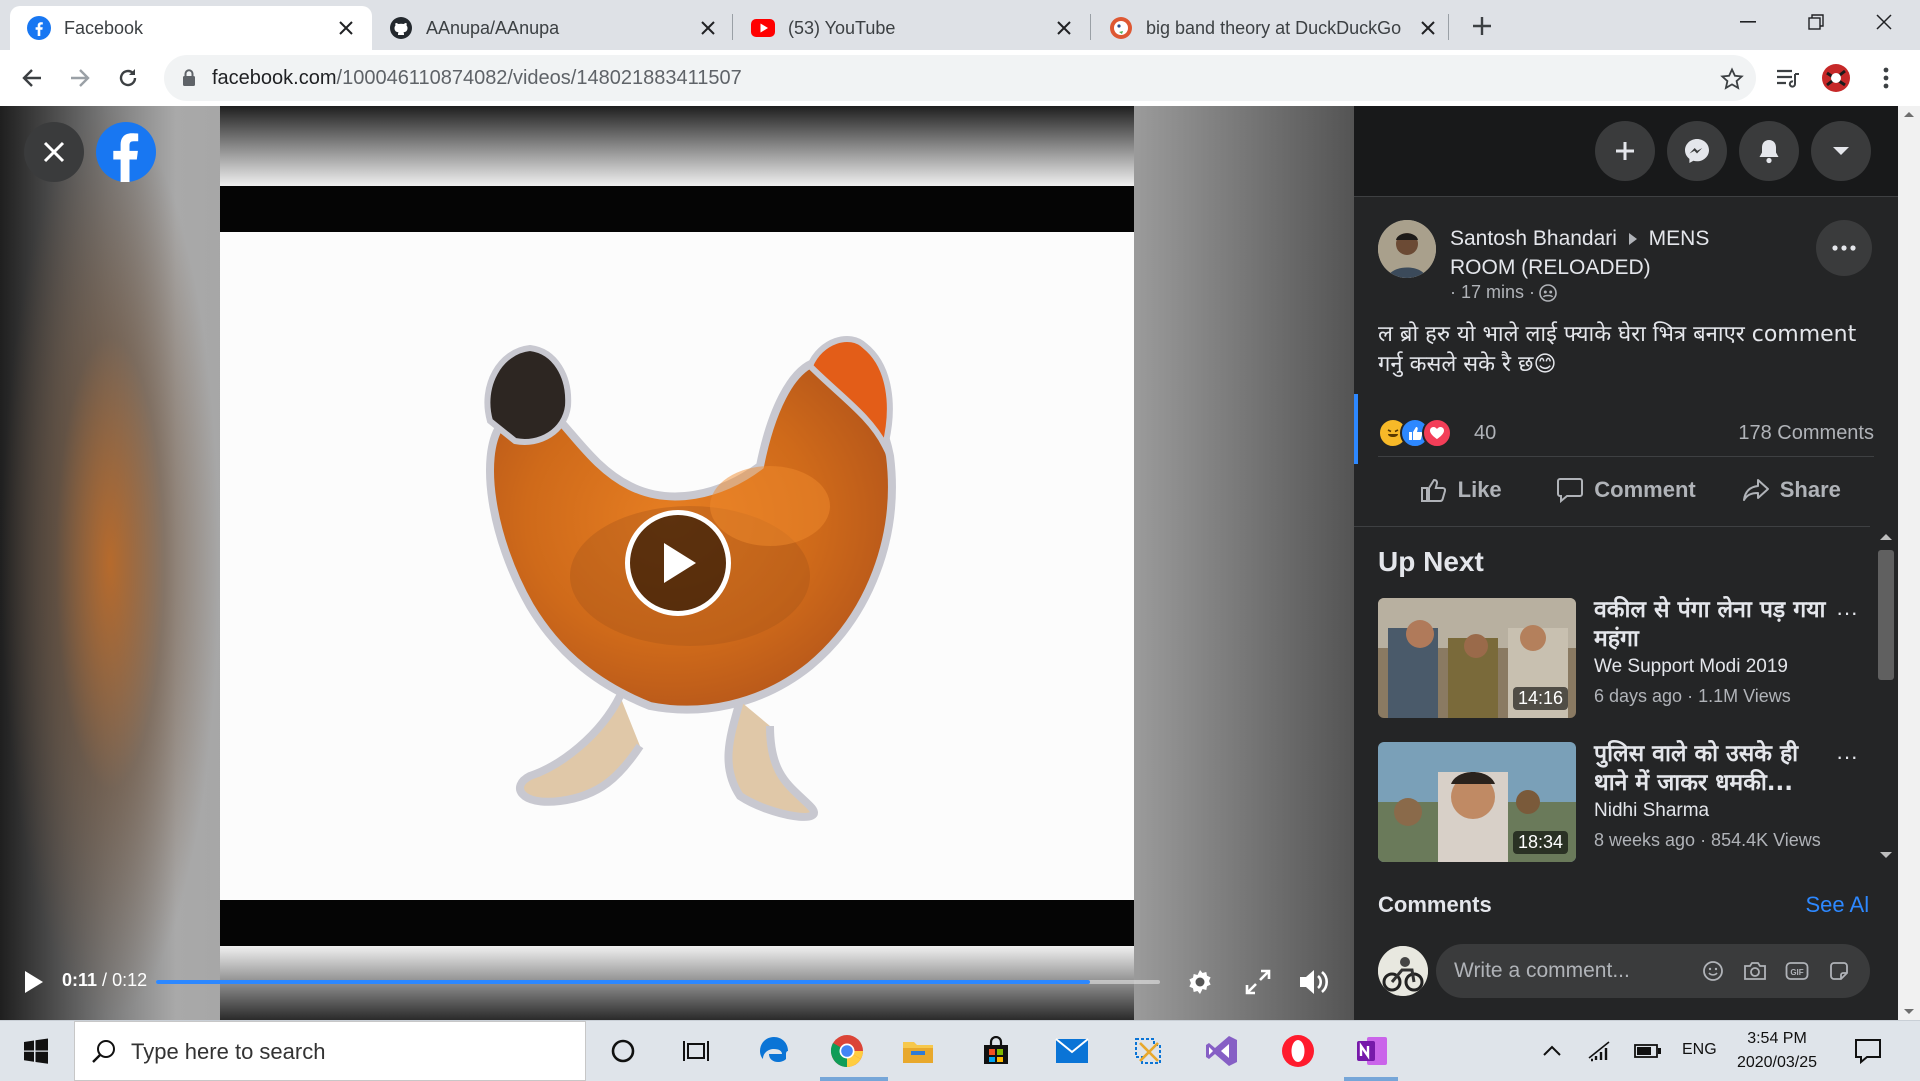  I want to click on system-clock: 3:54 PM 2020/03/25, so click(1777, 1051).